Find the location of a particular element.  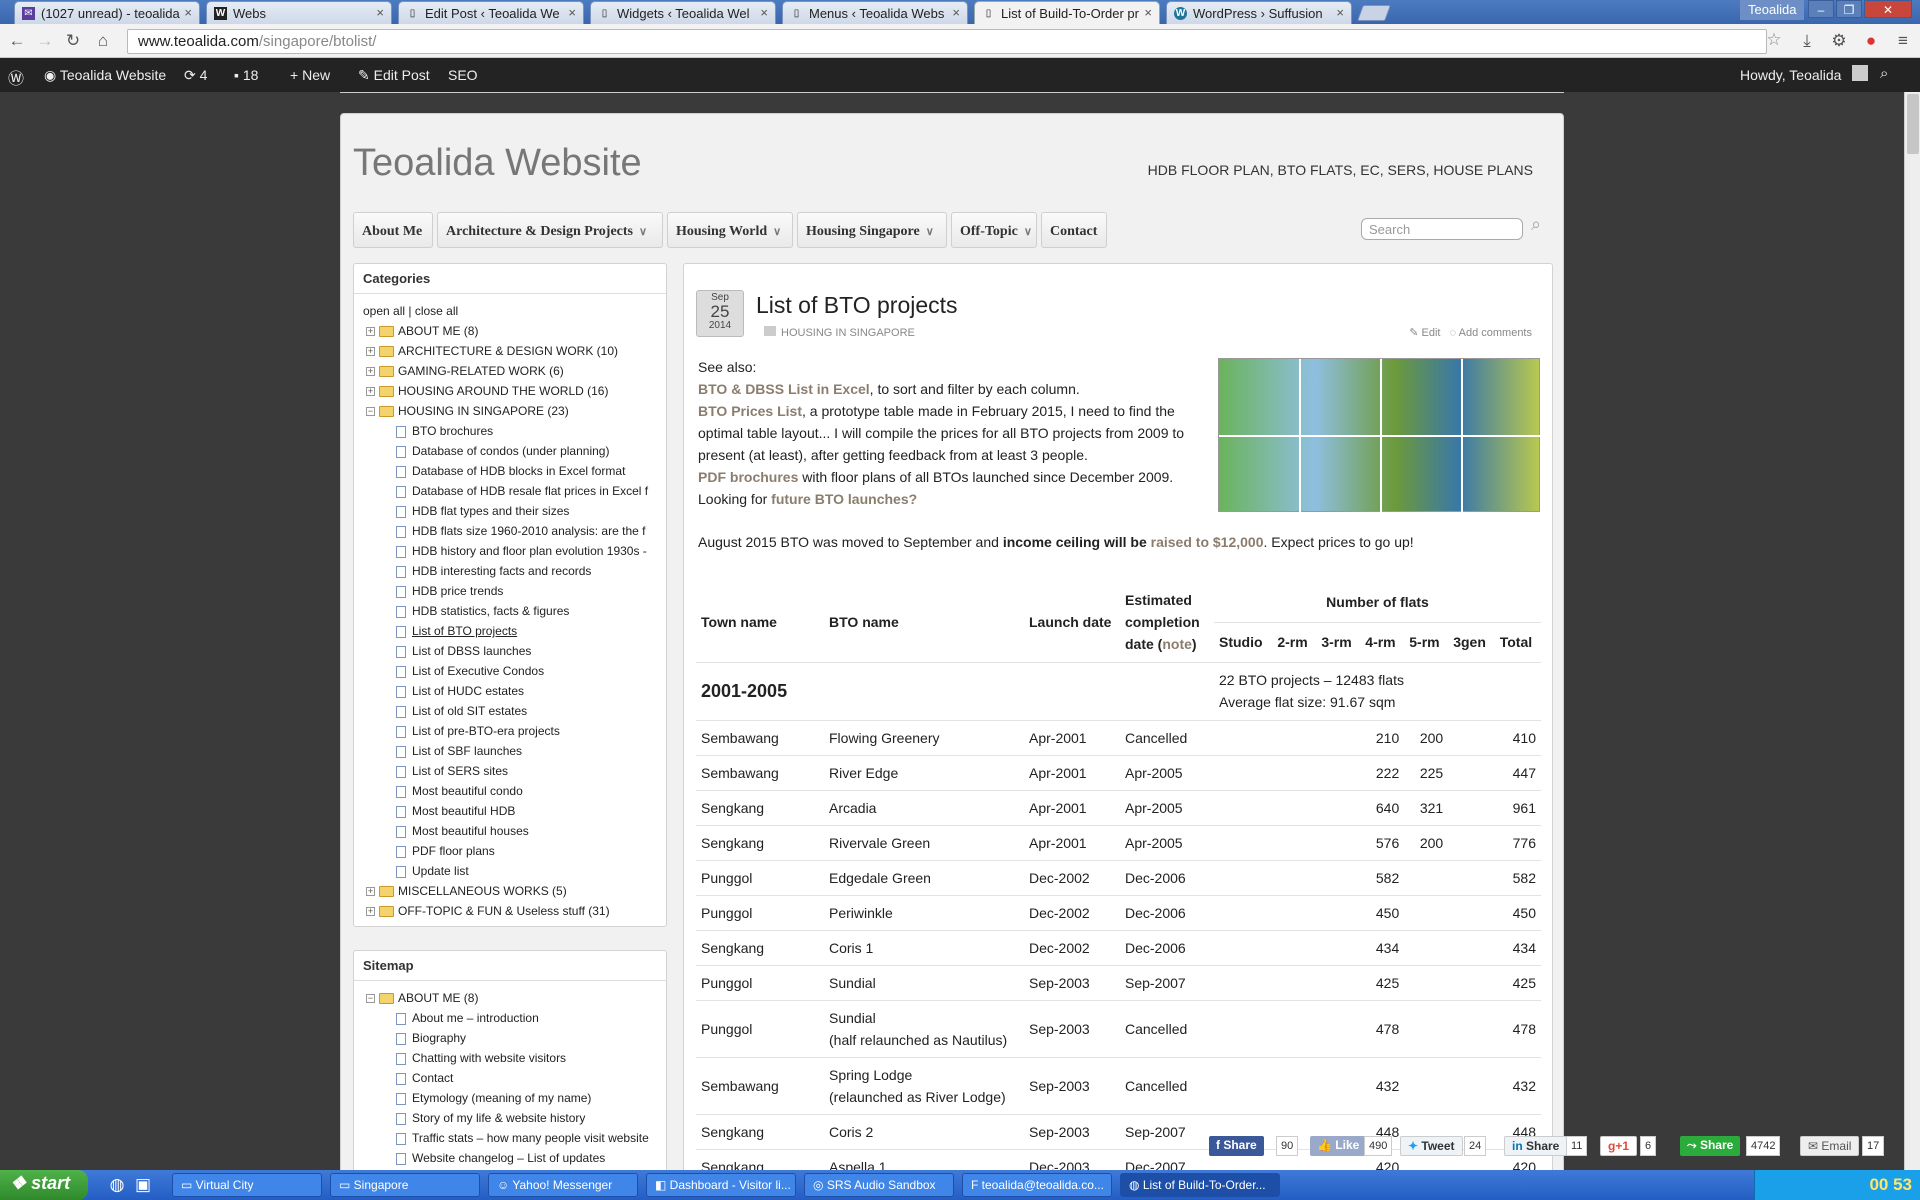

category-page-link: Most beautiful houses is located at coordinates (528, 831).